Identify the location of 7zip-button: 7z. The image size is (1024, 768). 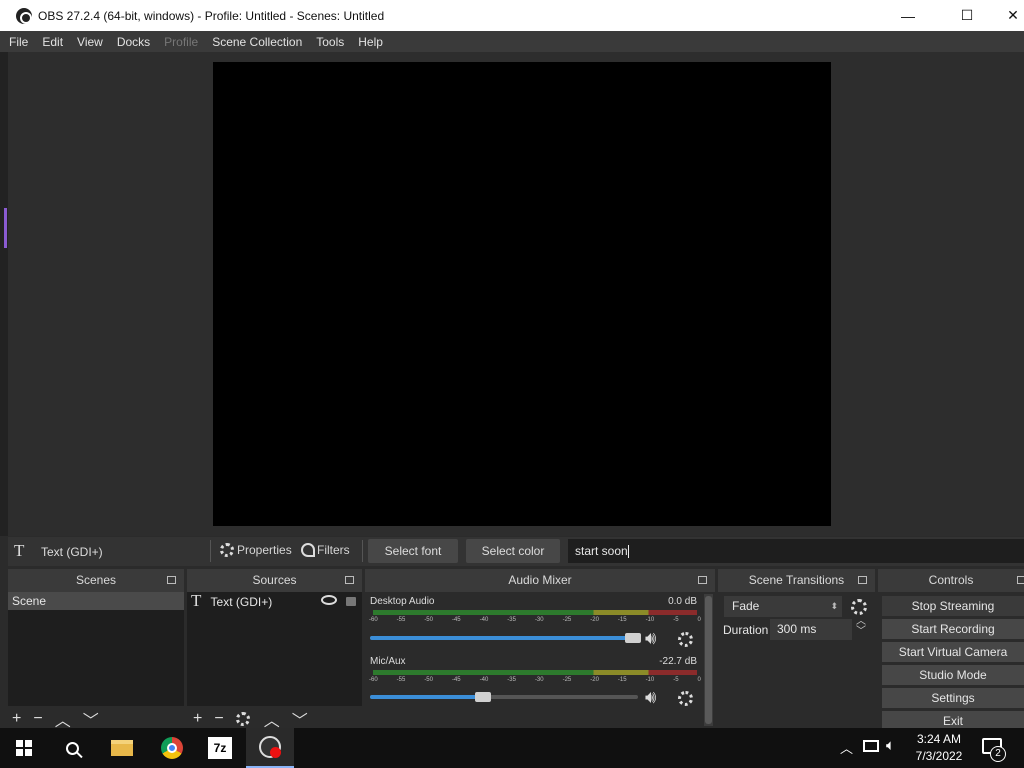
(220, 748).